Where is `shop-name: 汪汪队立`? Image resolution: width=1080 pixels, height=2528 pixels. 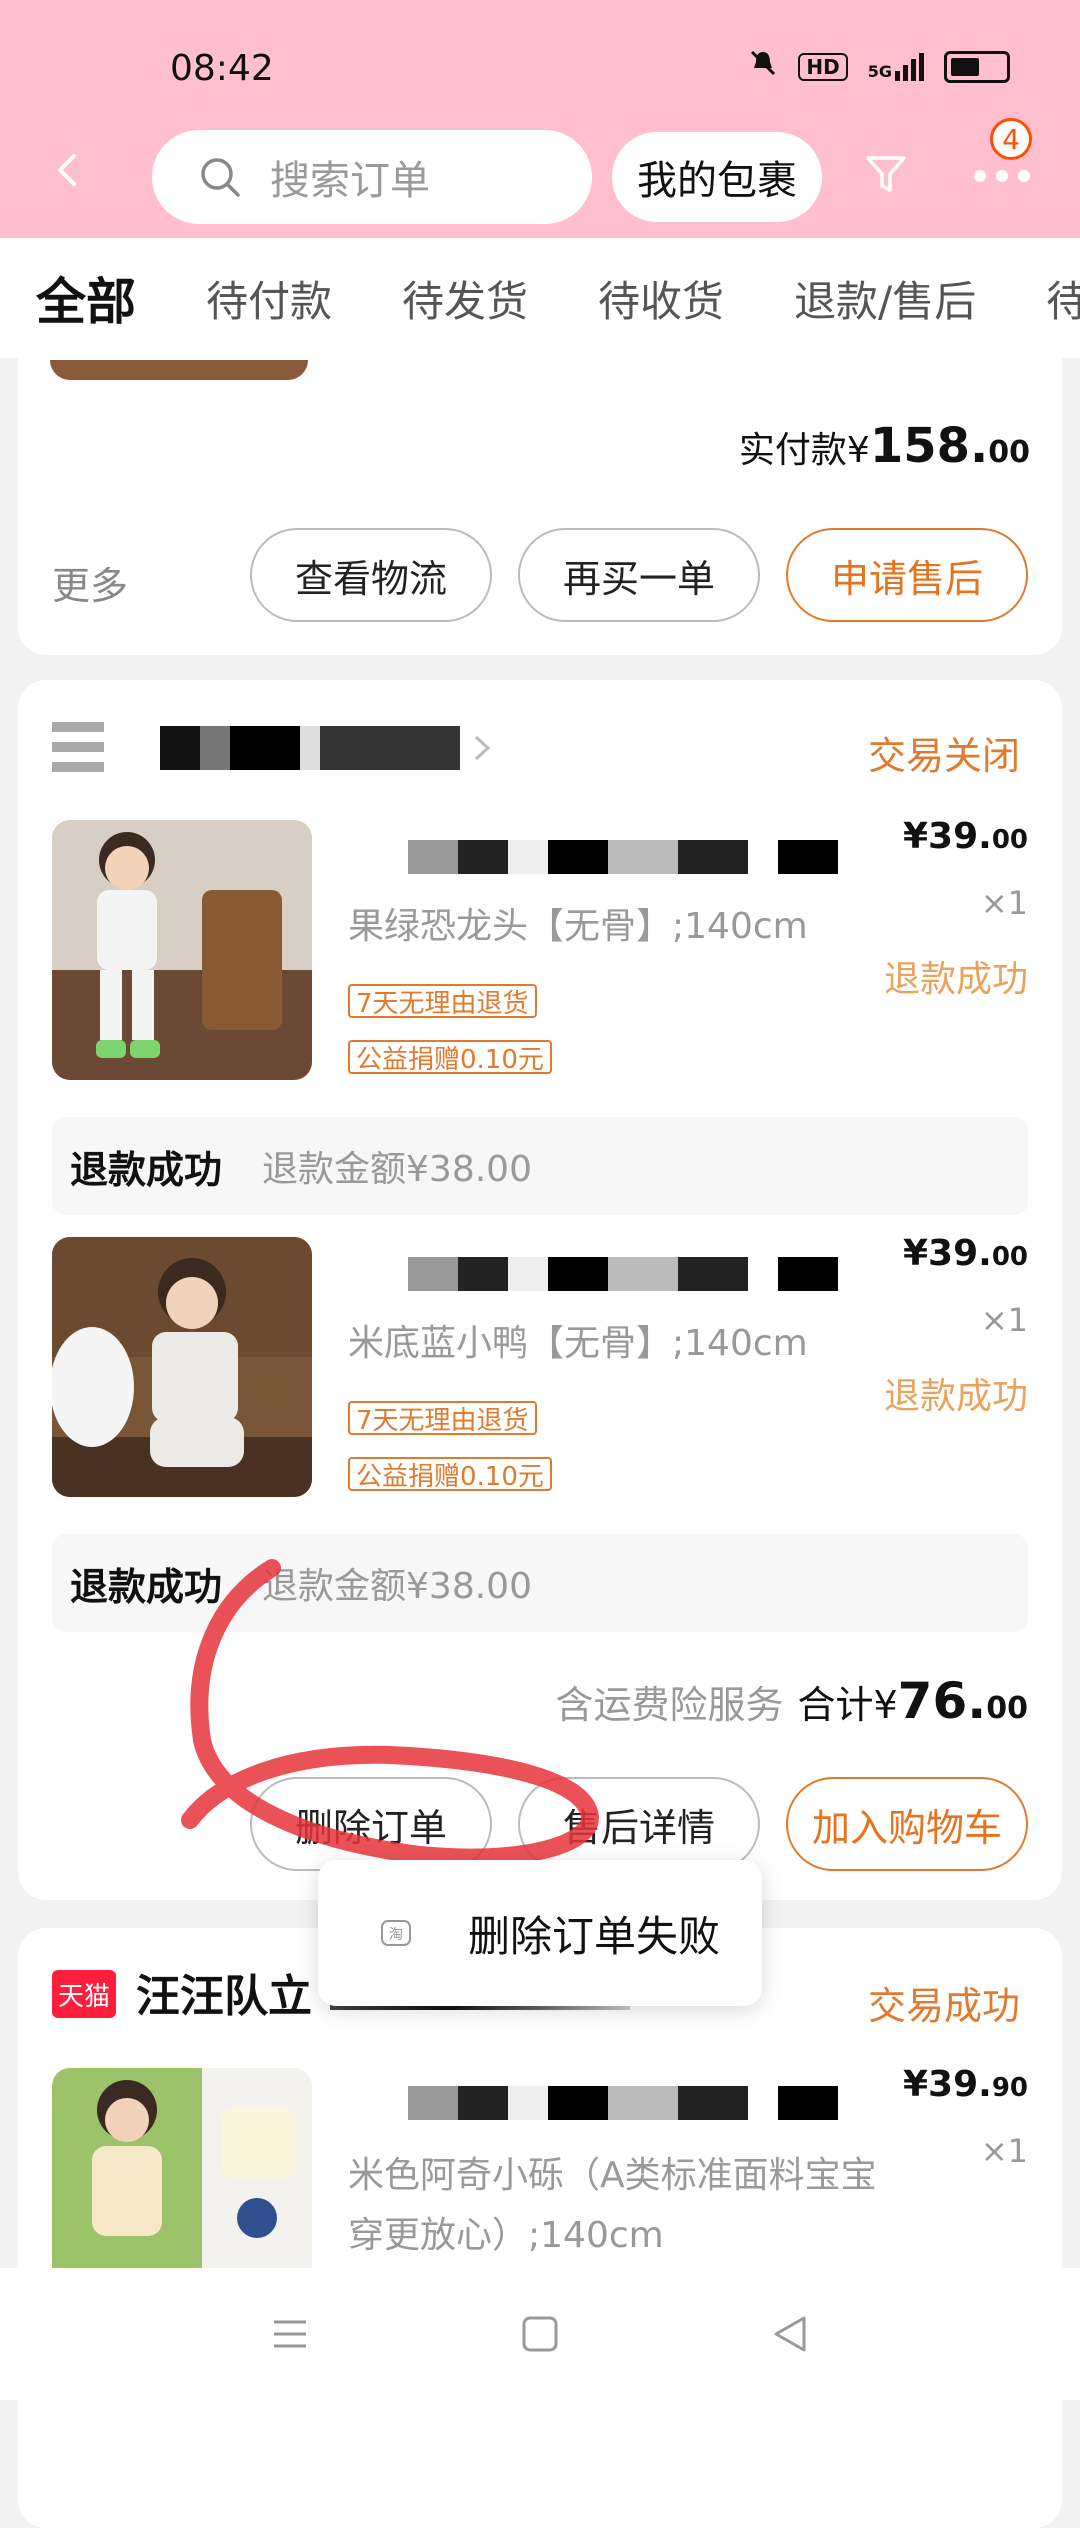
shop-name: 汪汪队立 is located at coordinates (224, 1992).